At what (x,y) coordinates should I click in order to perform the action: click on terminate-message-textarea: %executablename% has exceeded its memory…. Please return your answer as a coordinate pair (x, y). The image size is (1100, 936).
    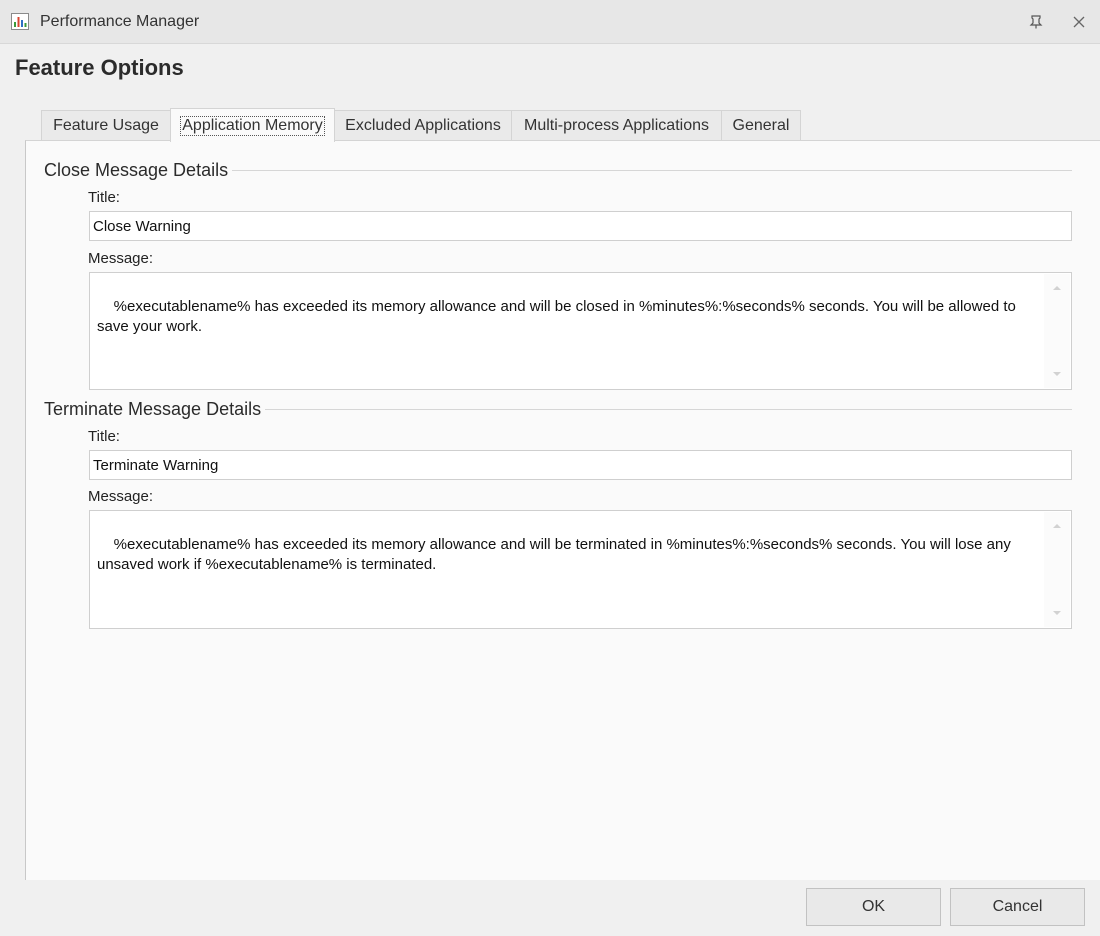
    Looking at the image, I should click on (580, 569).